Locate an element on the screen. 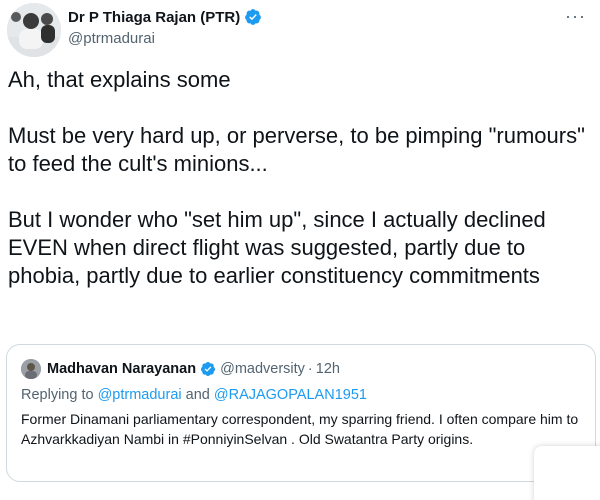 This screenshot has width=600, height=500. quoted-author-avatar is located at coordinates (31, 369).